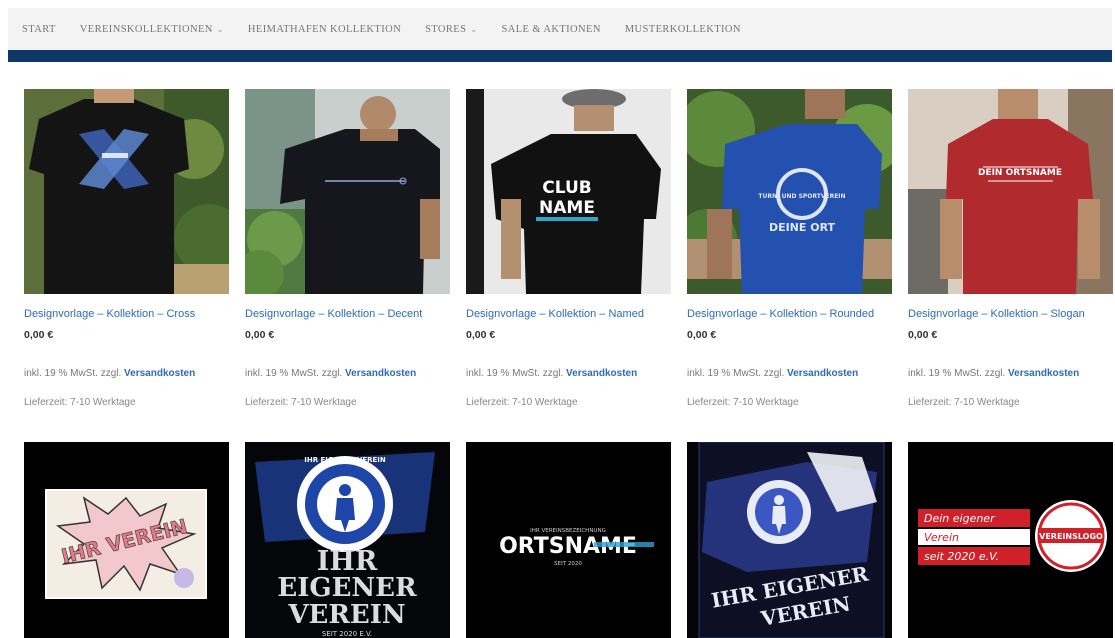  Describe the element at coordinates (568, 564) in the screenshot. I see `design-ortsname-since: SEIT 2020` at that location.